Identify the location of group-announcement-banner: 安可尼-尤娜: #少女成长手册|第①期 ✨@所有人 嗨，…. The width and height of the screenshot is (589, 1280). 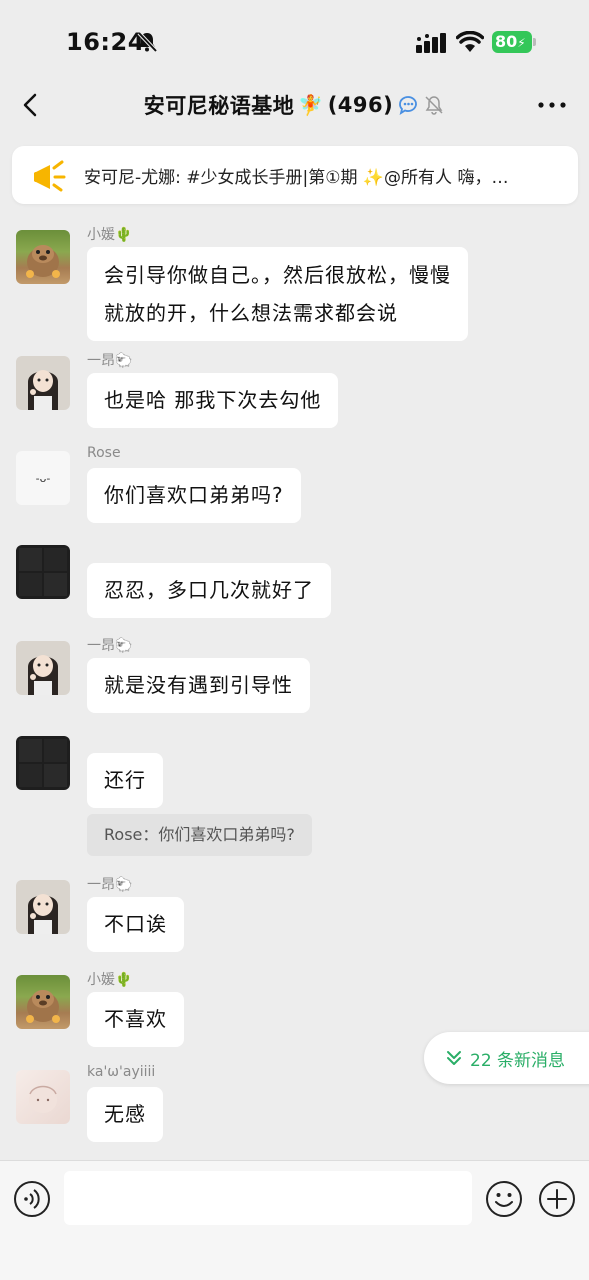
(295, 175).